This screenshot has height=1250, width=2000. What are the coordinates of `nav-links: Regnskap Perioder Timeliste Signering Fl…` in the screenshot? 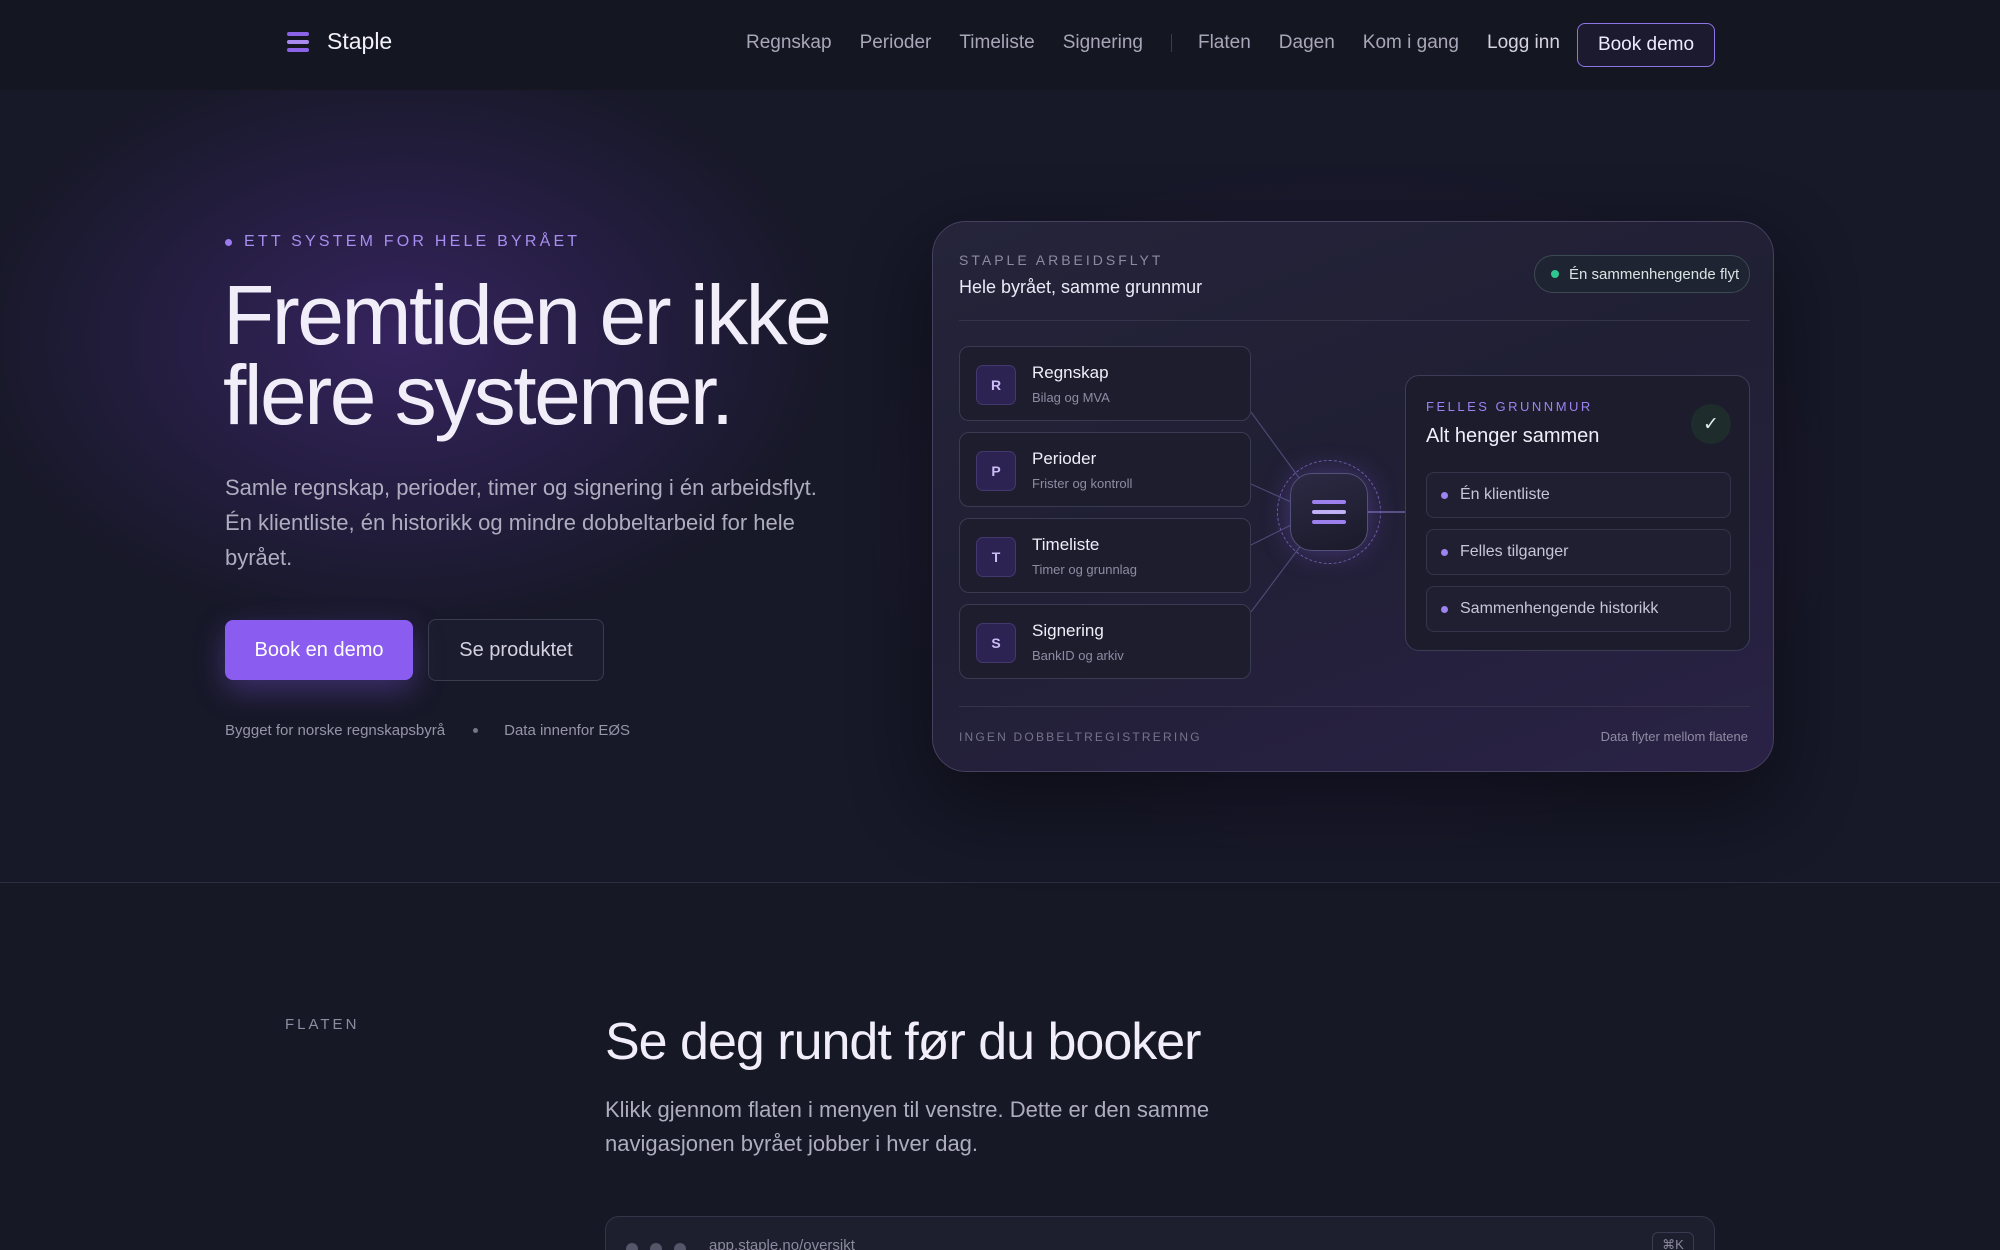 It's located at (1116, 43).